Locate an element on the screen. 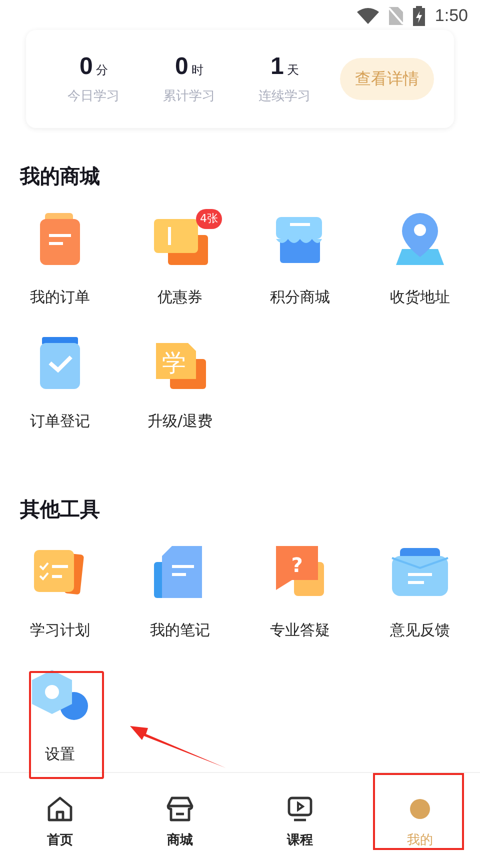 Image resolution: width=480 pixels, height=853 pixels. home-icon is located at coordinates (60, 809).